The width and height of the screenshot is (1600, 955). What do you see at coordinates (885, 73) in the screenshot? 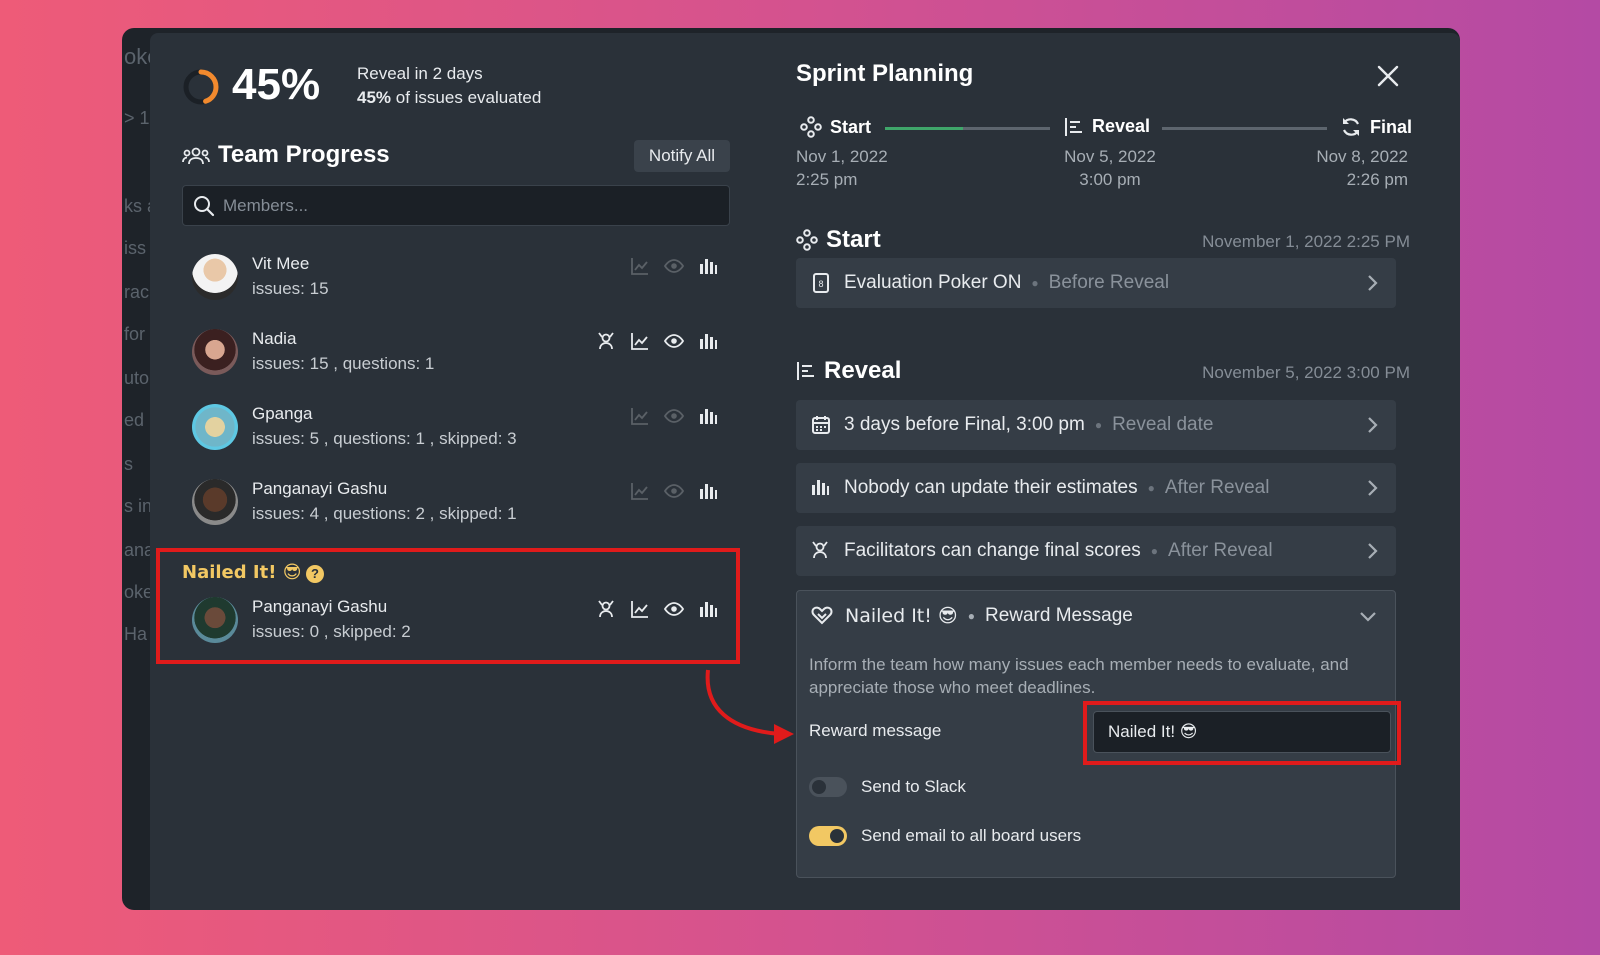
I see `sprint-title: Sprint Planning` at bounding box center [885, 73].